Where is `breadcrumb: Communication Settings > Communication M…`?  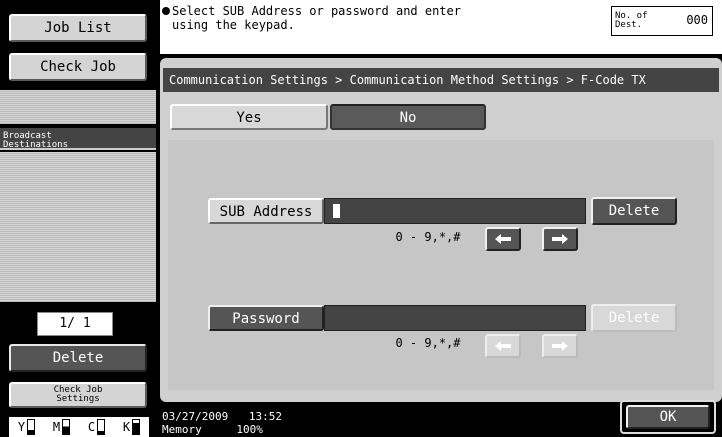
breadcrumb: Communication Settings > Communication M… is located at coordinates (441, 80).